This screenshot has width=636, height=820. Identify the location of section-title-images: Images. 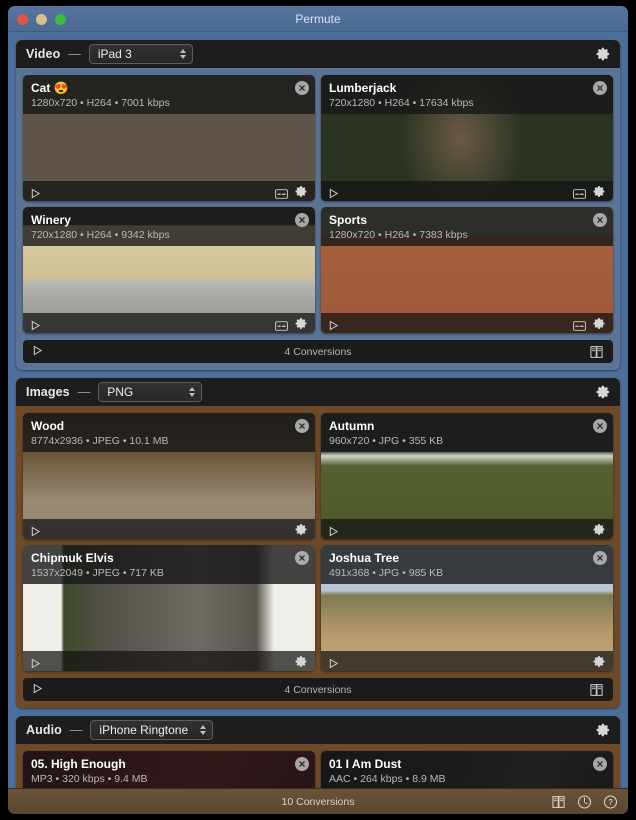
(48, 392).